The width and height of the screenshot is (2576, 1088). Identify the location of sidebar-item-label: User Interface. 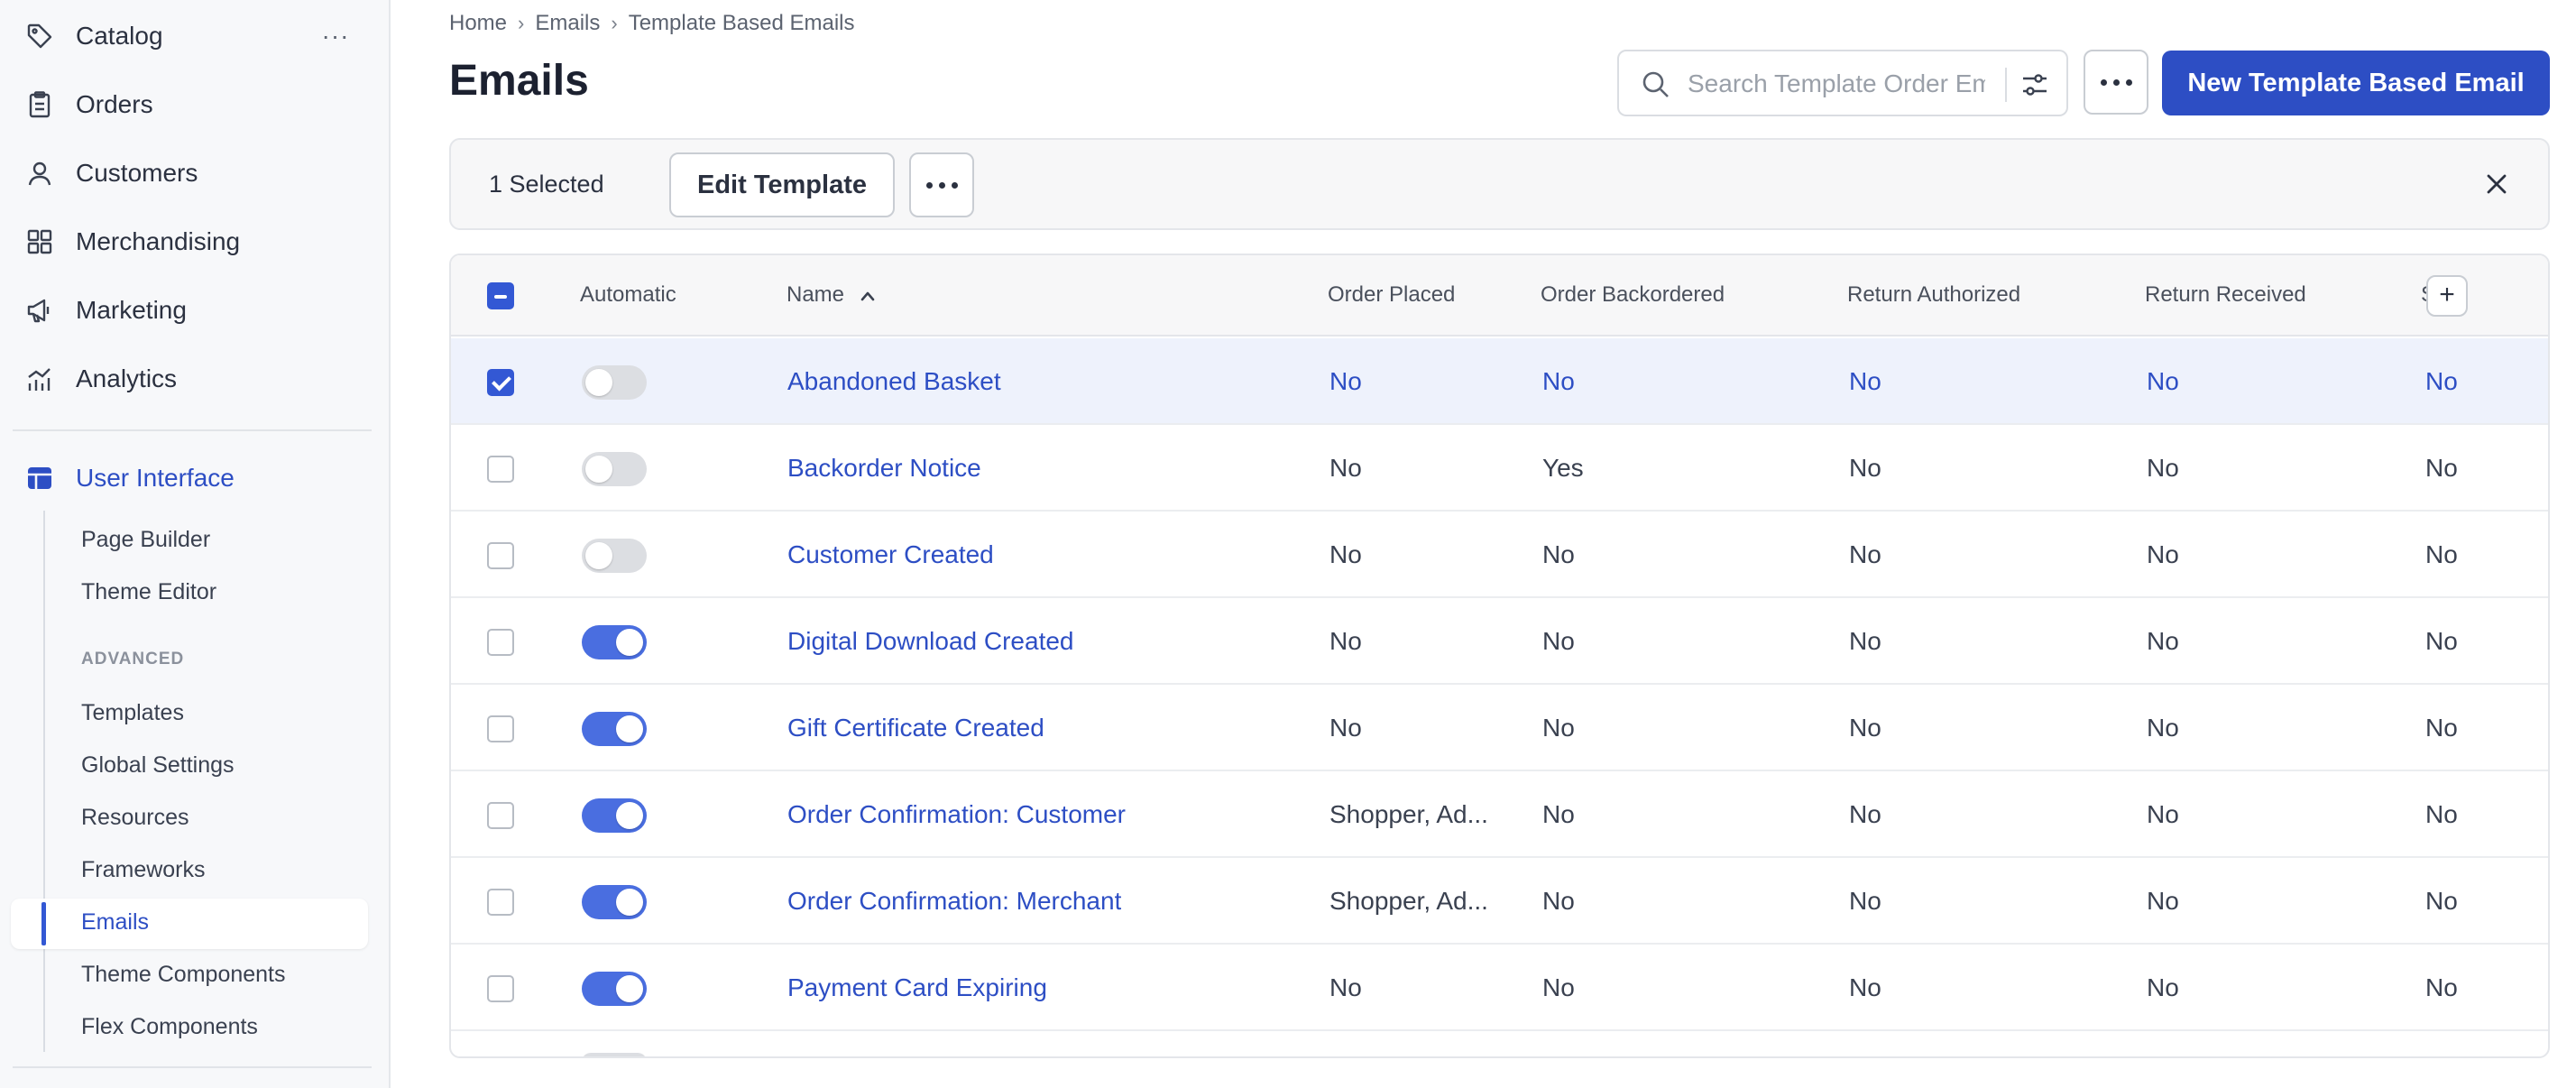
(156, 478).